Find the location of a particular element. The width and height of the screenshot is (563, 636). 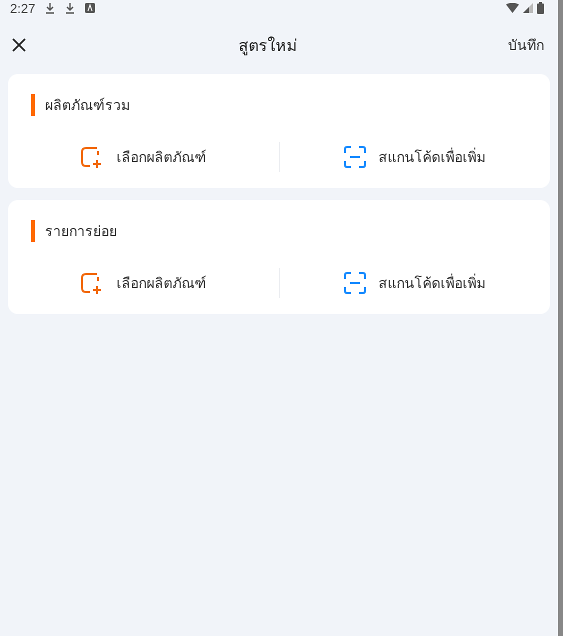

battery-icon is located at coordinates (540, 8).